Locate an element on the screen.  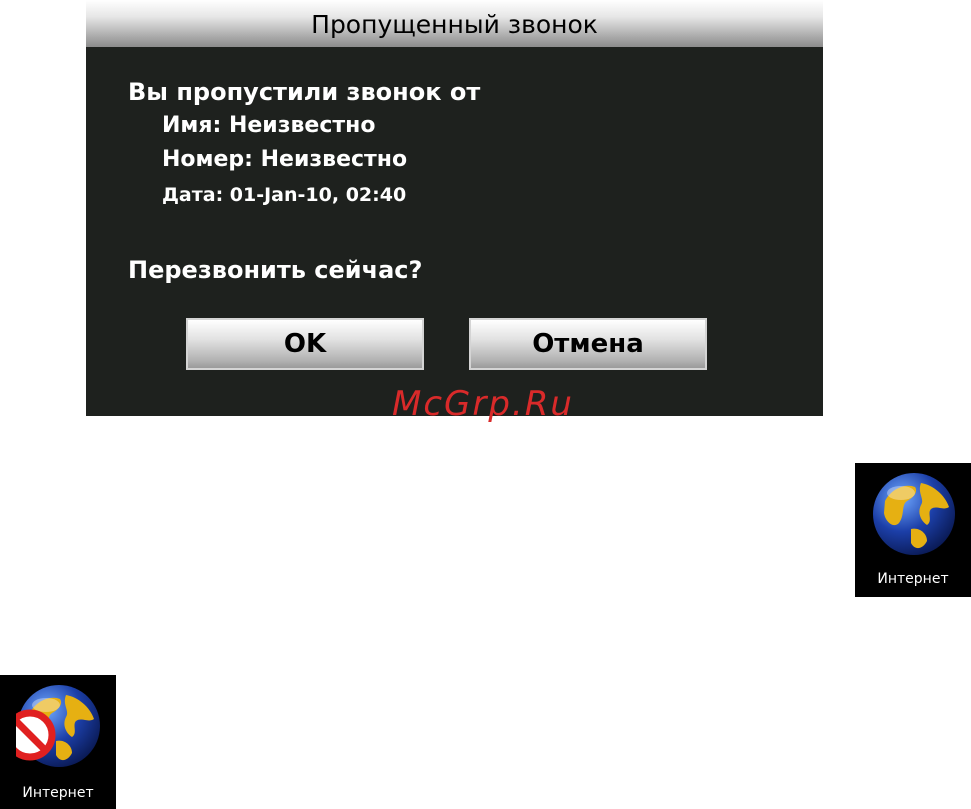
call-date: Дата: 01-Jan-10, 02:40 is located at coordinates (284, 195).